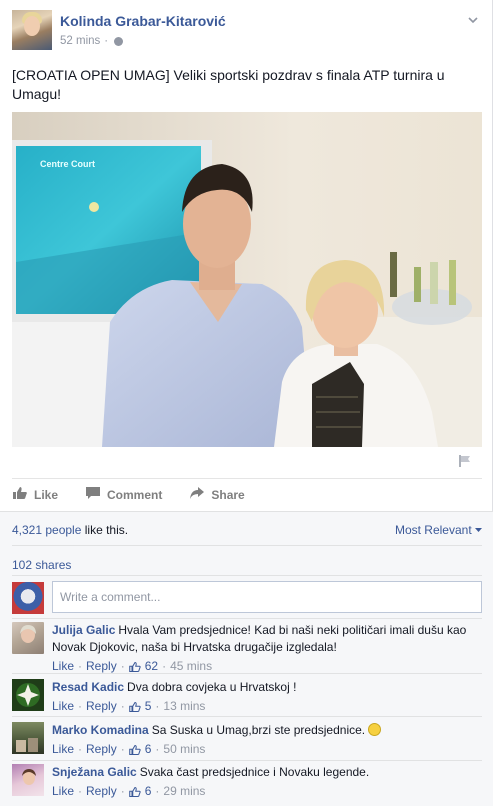 This screenshot has width=493, height=806. I want to click on likes-summary: 4,321 people like this. Most Relevant, so click(247, 530).